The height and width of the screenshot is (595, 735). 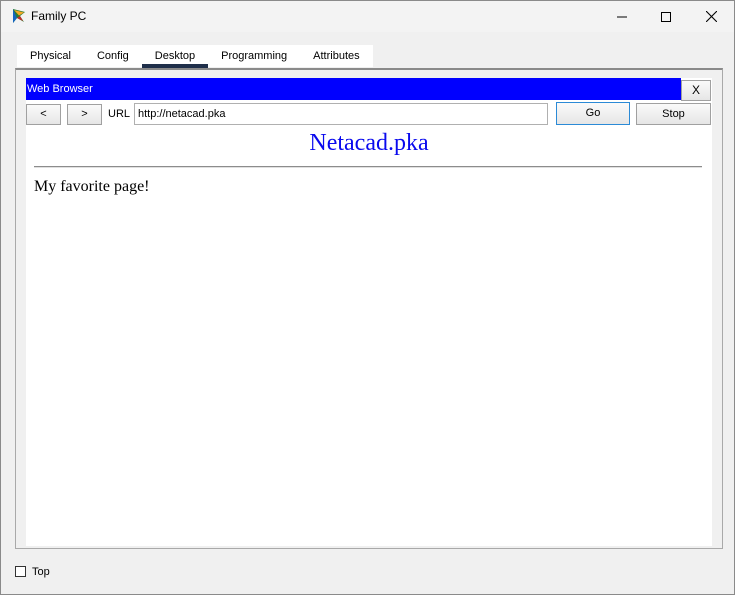 What do you see at coordinates (367, 16) in the screenshot?
I see `title-bar: Family PC` at bounding box center [367, 16].